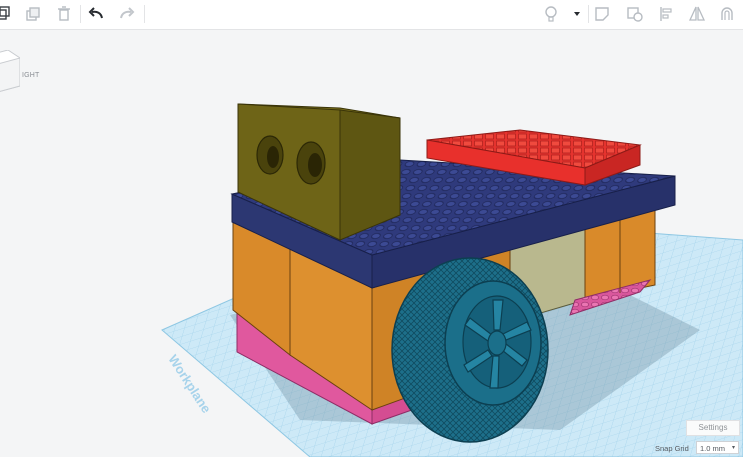 The image size is (743, 457). What do you see at coordinates (96, 14) in the screenshot?
I see `undo-icon` at bounding box center [96, 14].